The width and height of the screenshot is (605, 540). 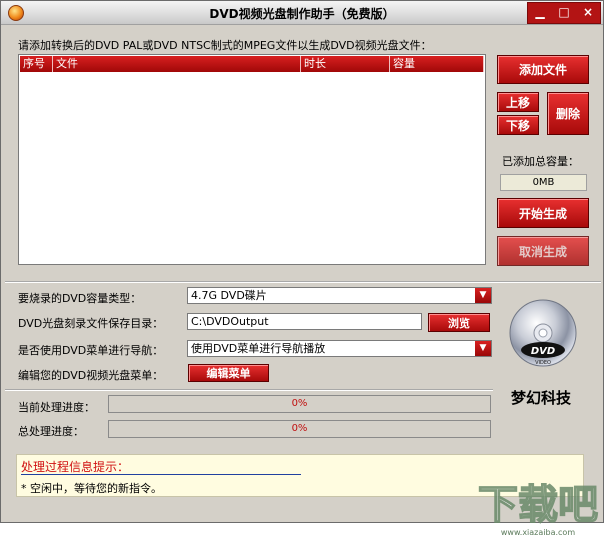 I want to click on current-progress-bar: 0%, so click(x=299, y=404).